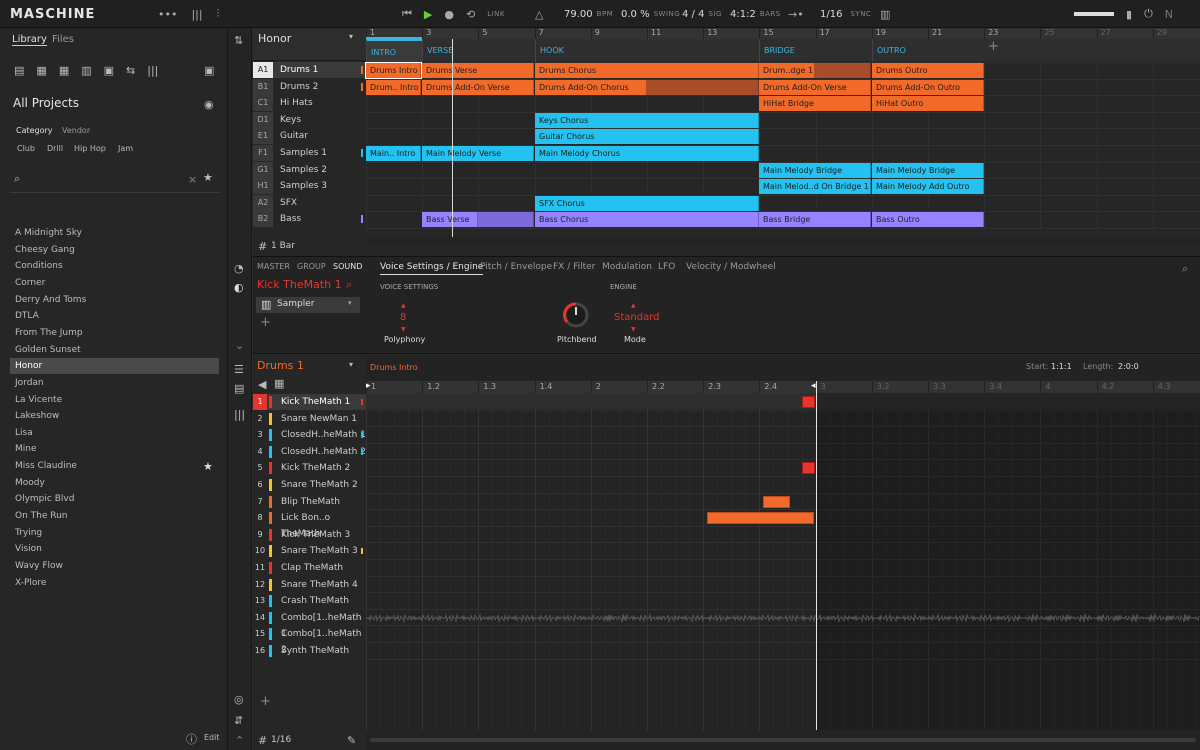 Image resolution: width=1200 pixels, height=750 pixels. I want to click on clip: Drum.. Intro, so click(393, 87).